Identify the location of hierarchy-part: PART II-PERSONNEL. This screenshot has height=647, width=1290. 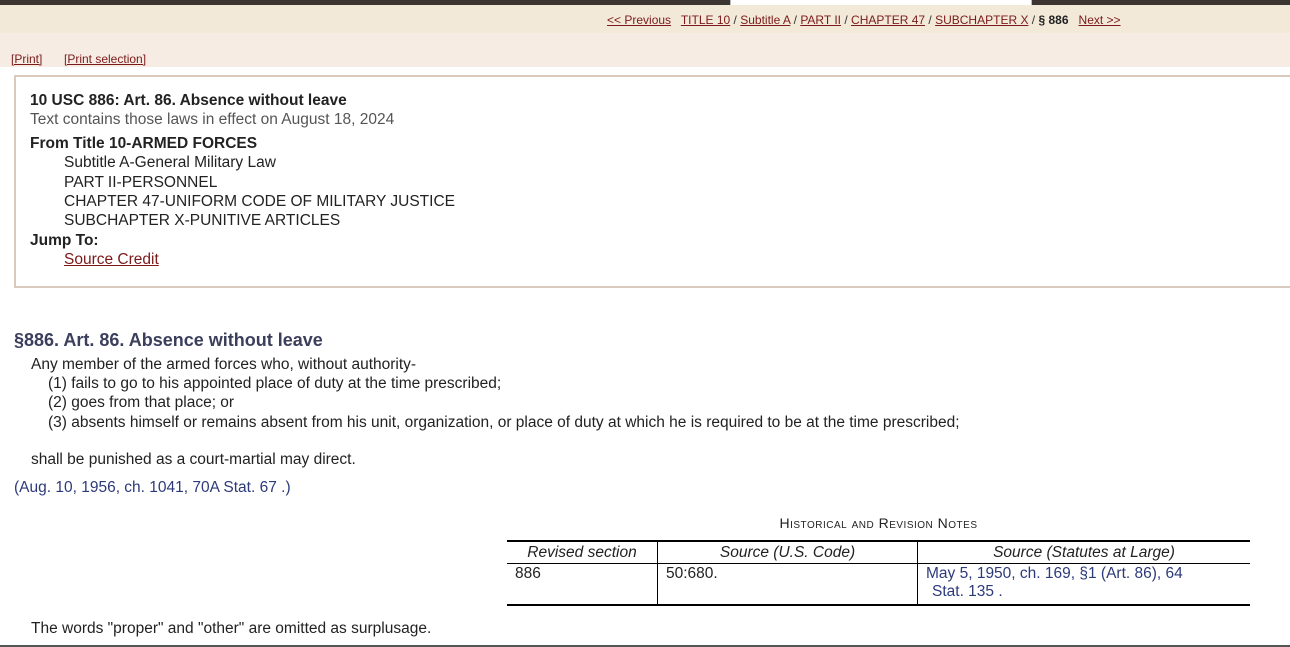
(141, 182).